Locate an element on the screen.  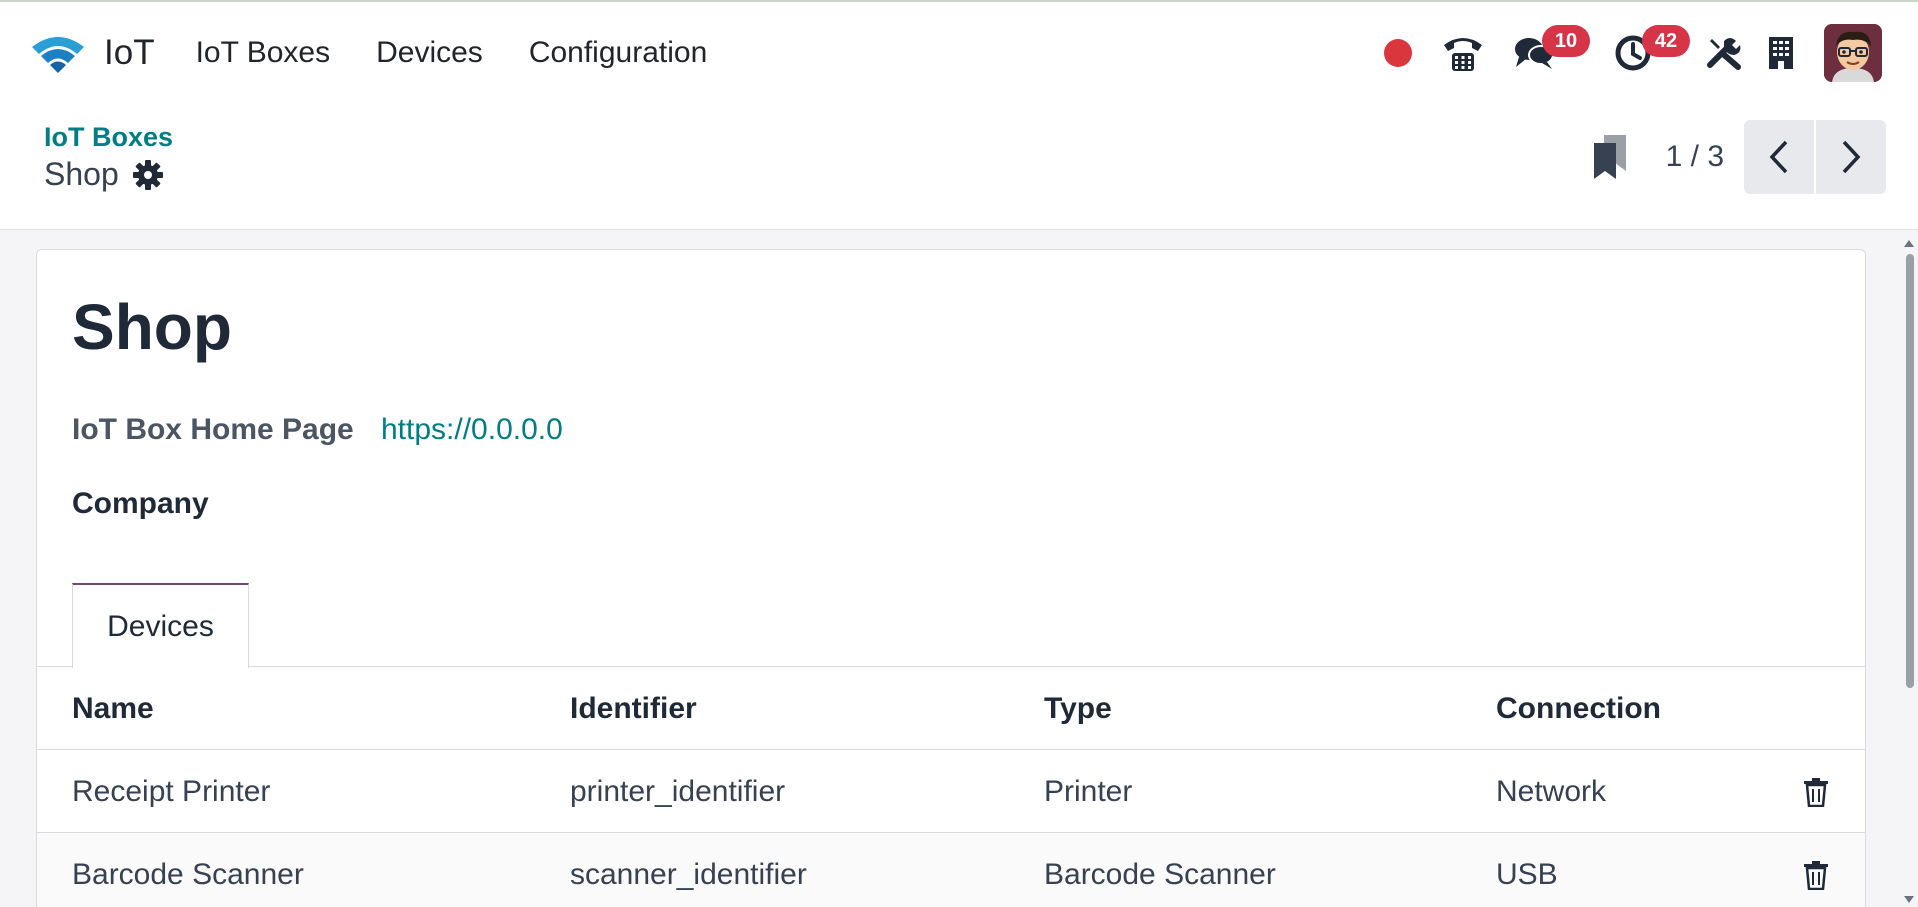
company-label: Company is located at coordinates (140, 503).